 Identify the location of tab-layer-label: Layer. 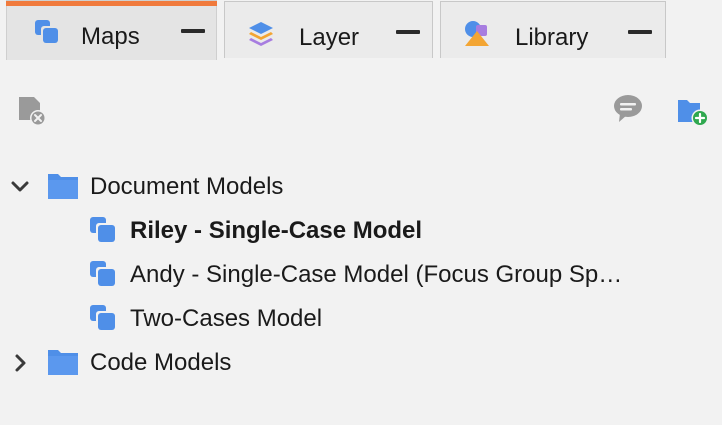
(329, 37).